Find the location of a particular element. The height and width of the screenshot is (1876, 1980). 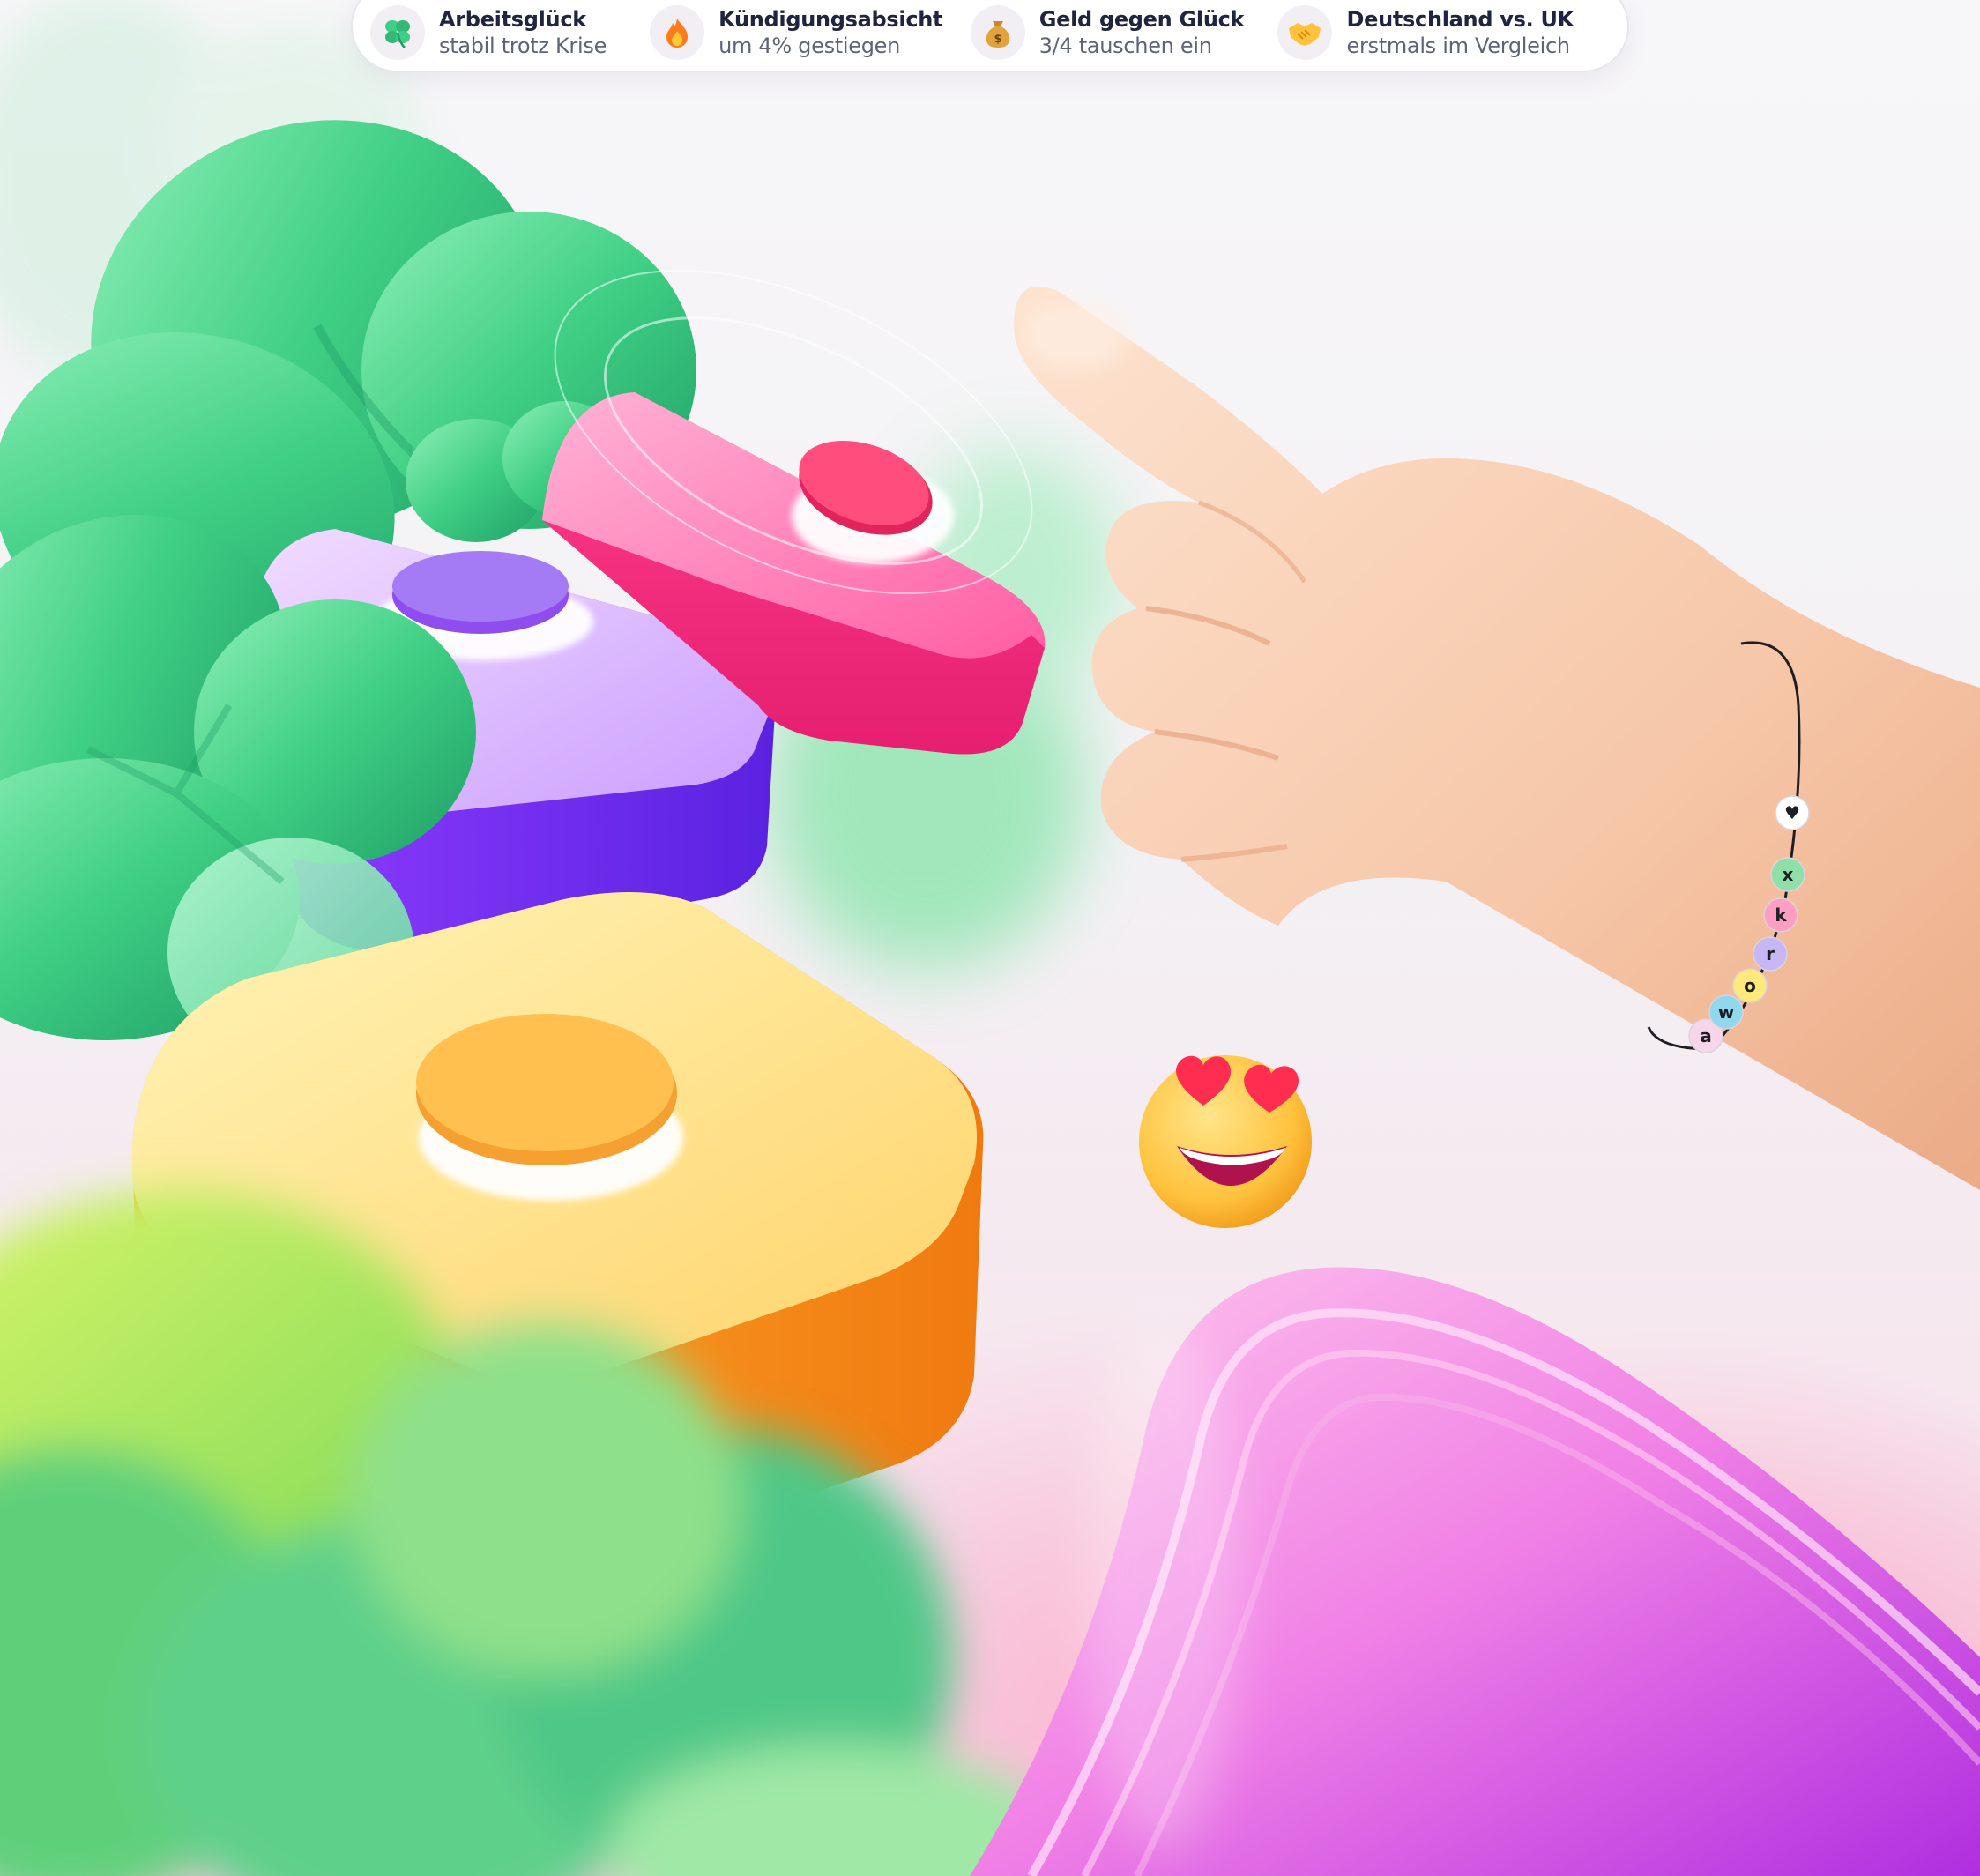

stat-money-vs-happiness: $ Geld gegen Glück 3/4 tauschen ein is located at coordinates (1124, 34).